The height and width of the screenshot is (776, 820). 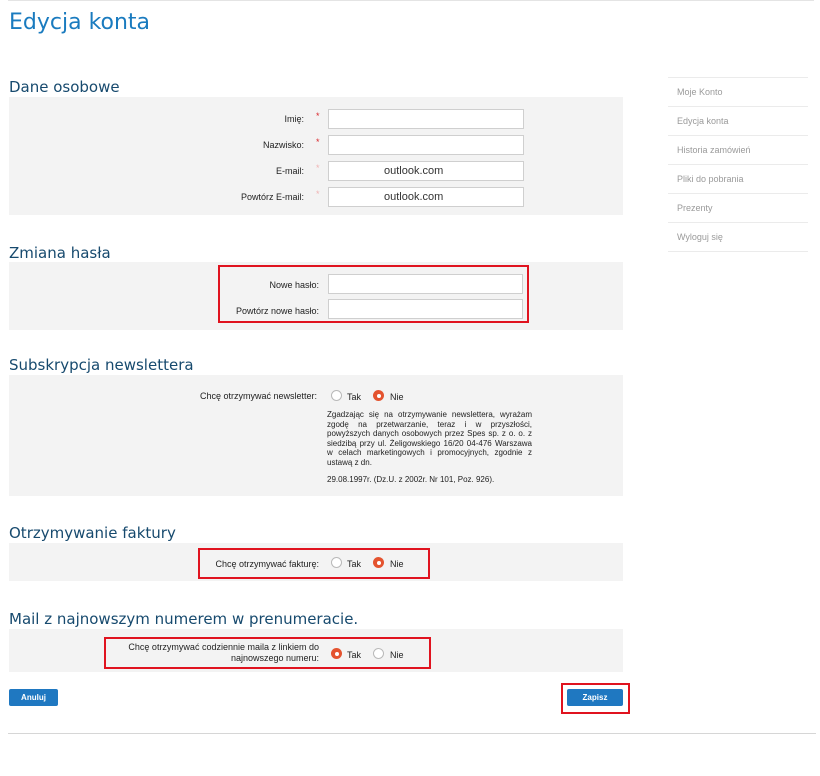 I want to click on email-confirm-label: Powtórz E-mail:, so click(x=272, y=197).